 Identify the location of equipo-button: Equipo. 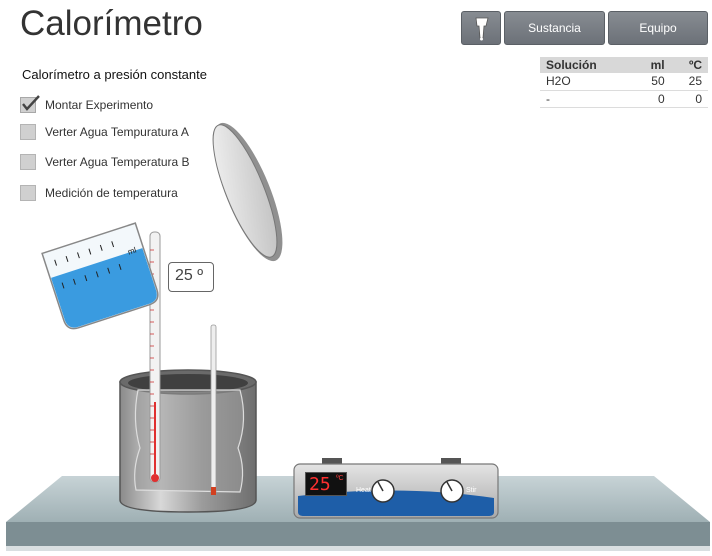
(658, 28).